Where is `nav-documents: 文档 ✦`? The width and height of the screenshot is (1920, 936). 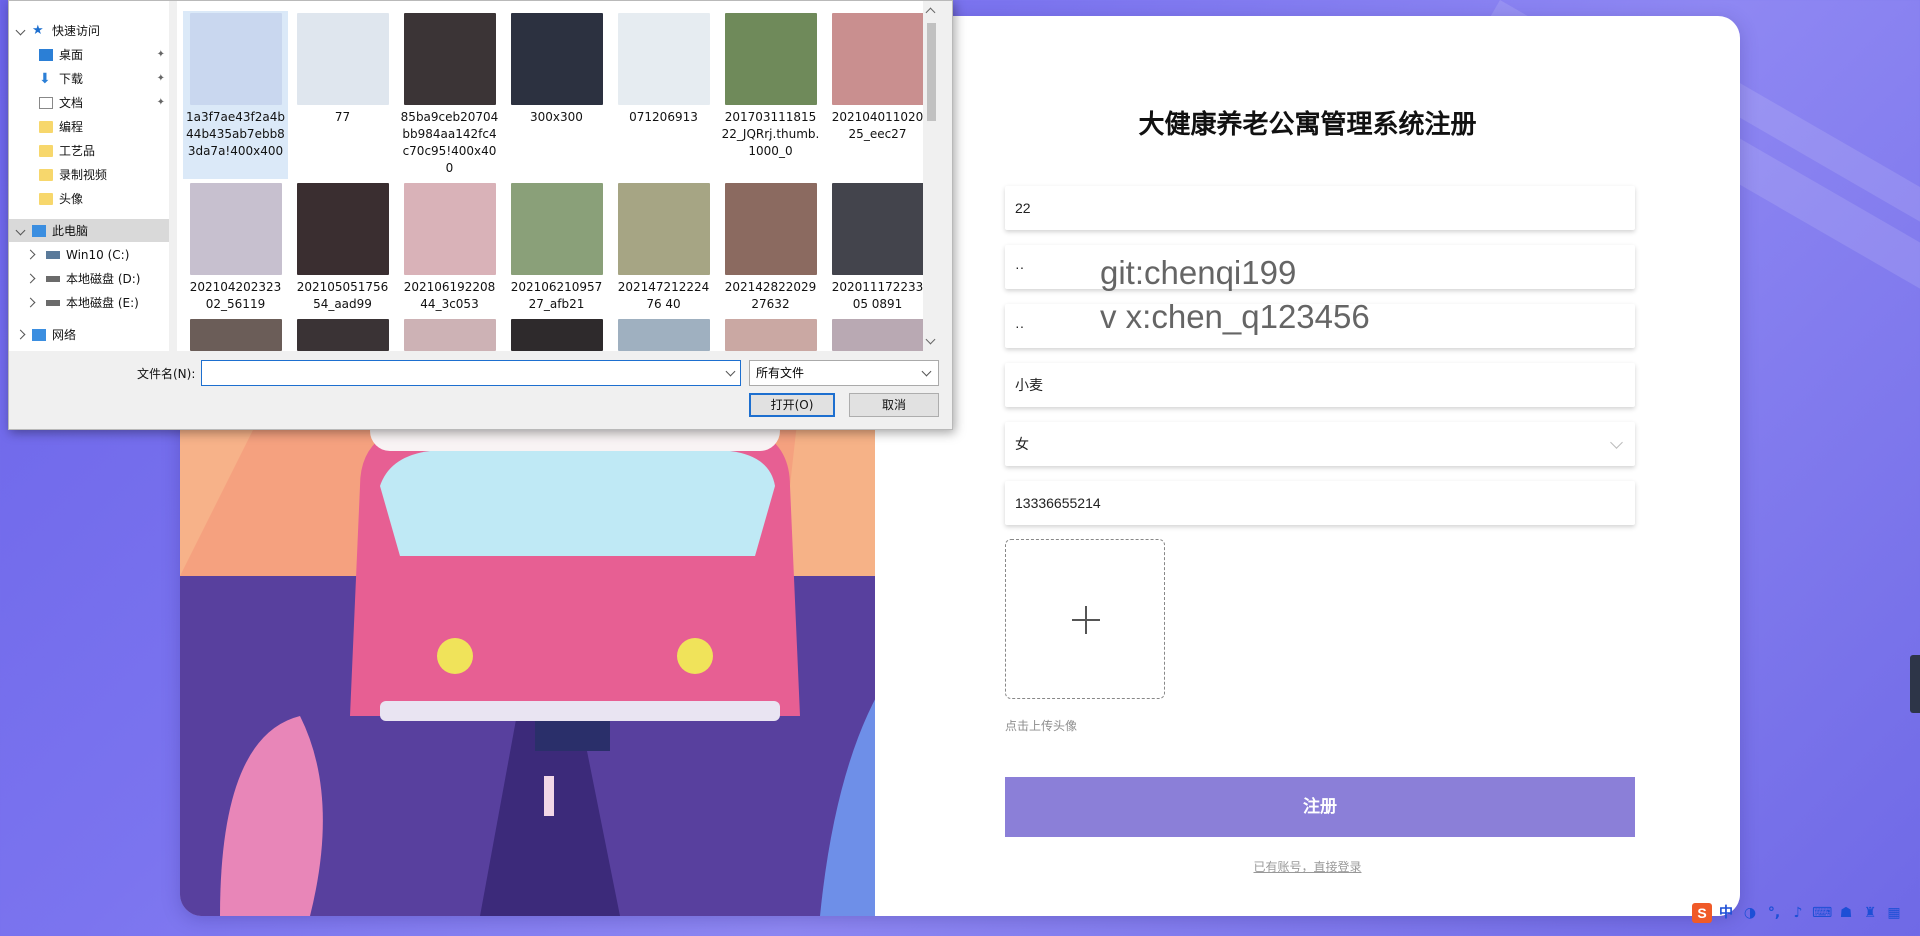 nav-documents: 文档 ✦ is located at coordinates (89, 102).